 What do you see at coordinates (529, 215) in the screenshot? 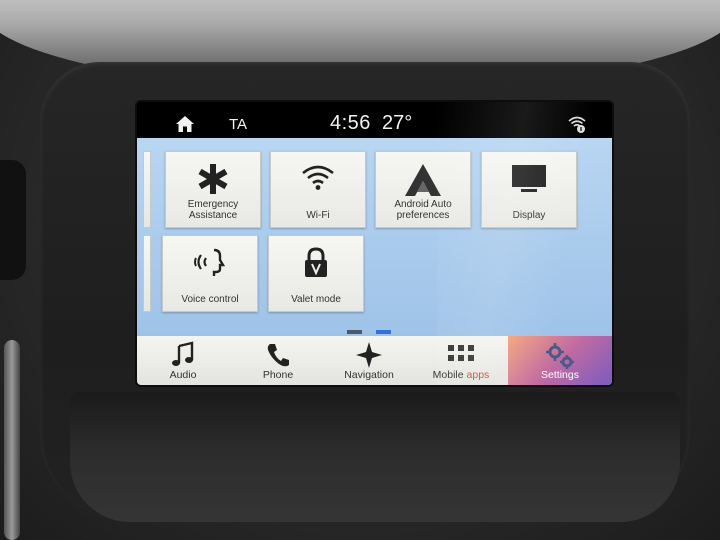
I see `tile-label: Display` at bounding box center [529, 215].